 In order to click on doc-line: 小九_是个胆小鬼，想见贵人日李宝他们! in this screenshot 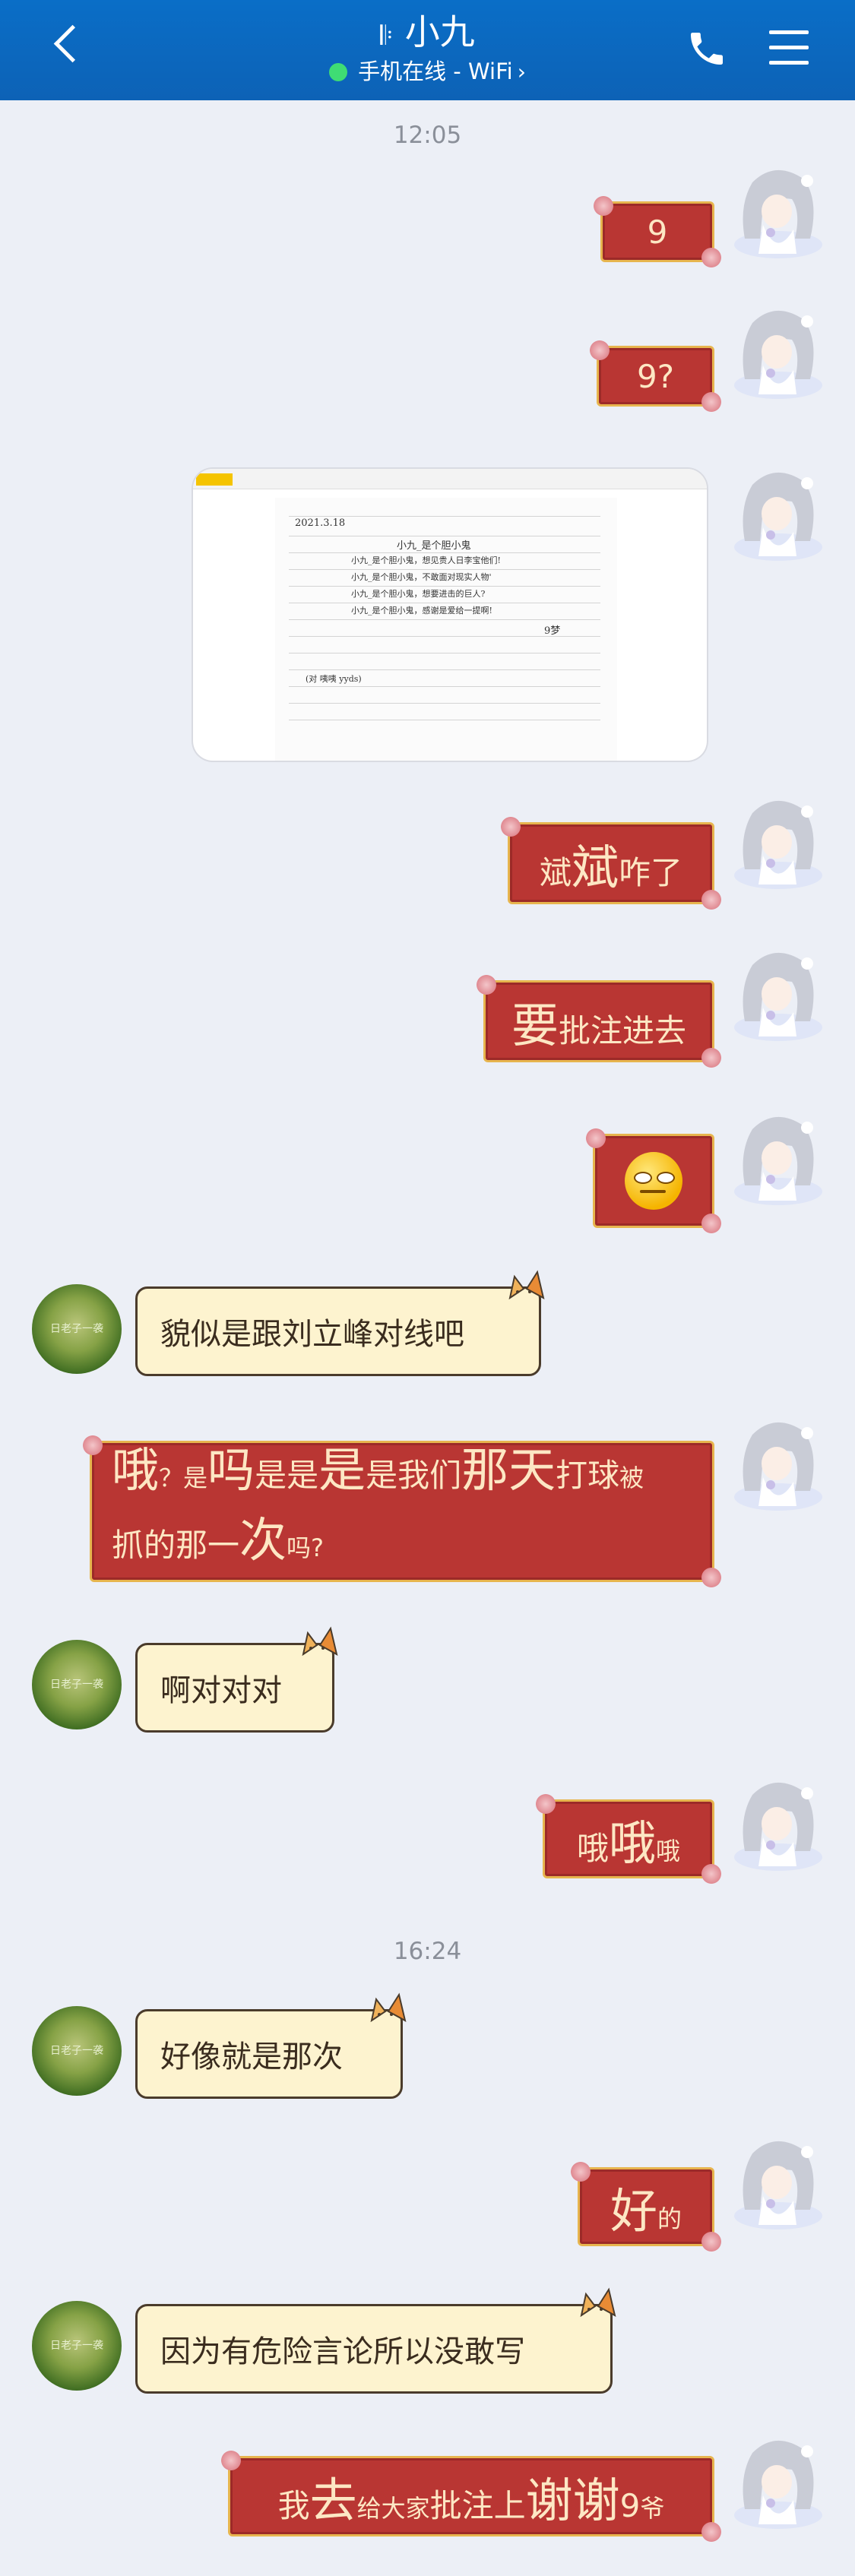, I will do `click(426, 560)`.